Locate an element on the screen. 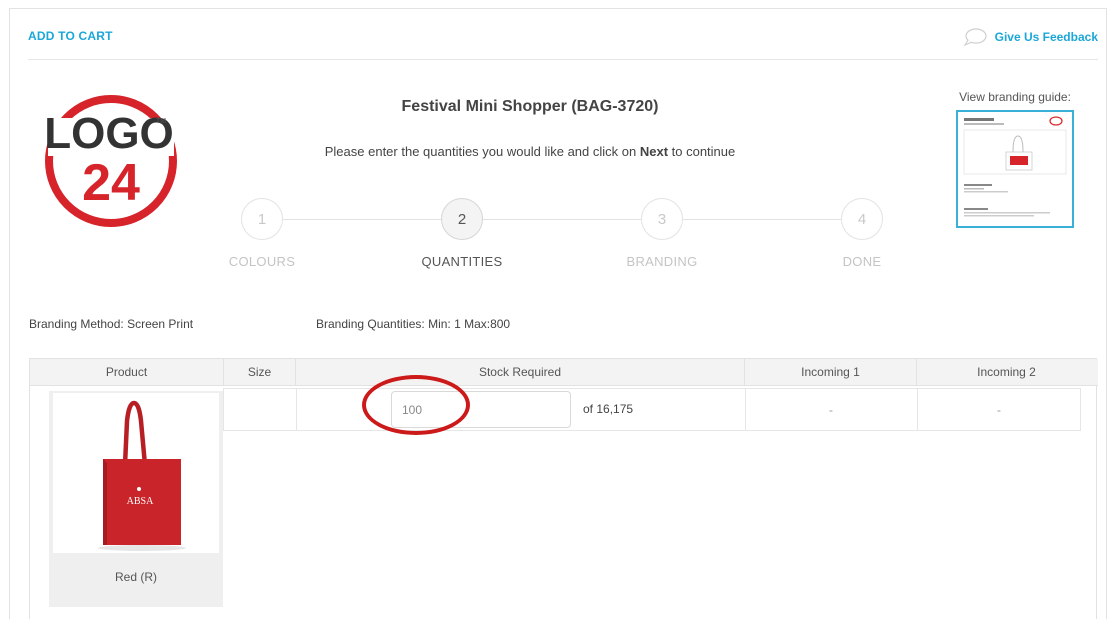 The height and width of the screenshot is (619, 1116). step-label: DONE is located at coordinates (862, 261).